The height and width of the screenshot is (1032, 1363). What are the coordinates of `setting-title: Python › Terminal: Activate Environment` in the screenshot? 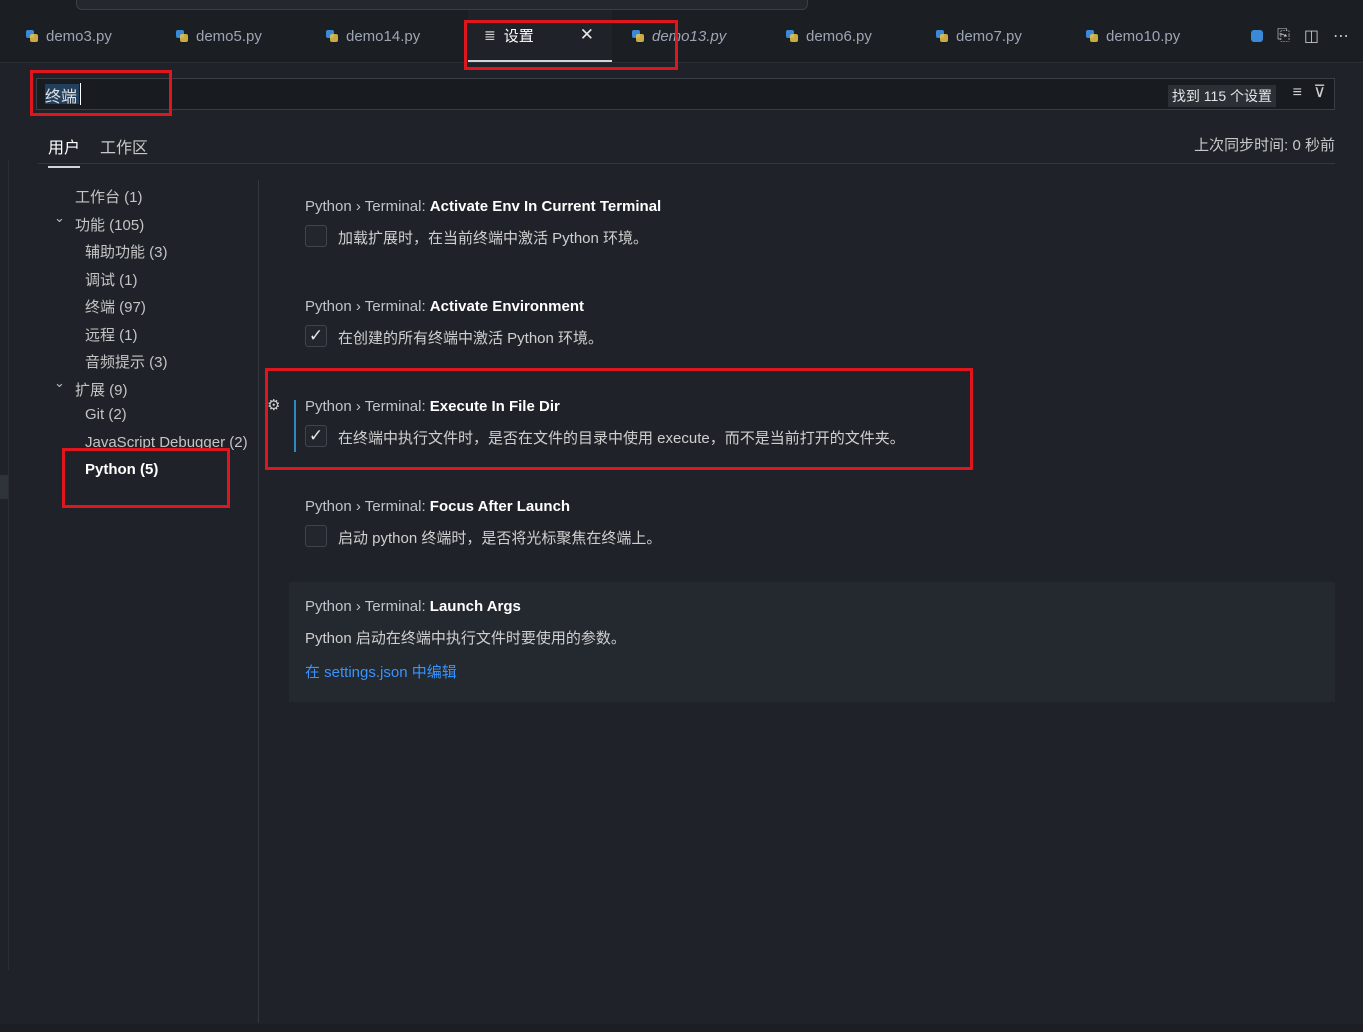 It's located at (444, 306).